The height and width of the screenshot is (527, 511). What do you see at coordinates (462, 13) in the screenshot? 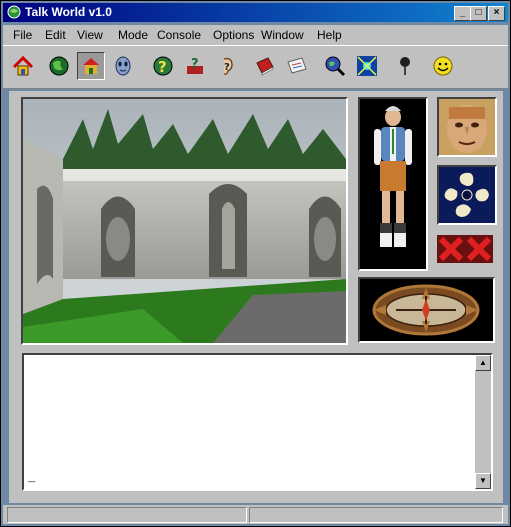
I see `minimize-button: _` at bounding box center [462, 13].